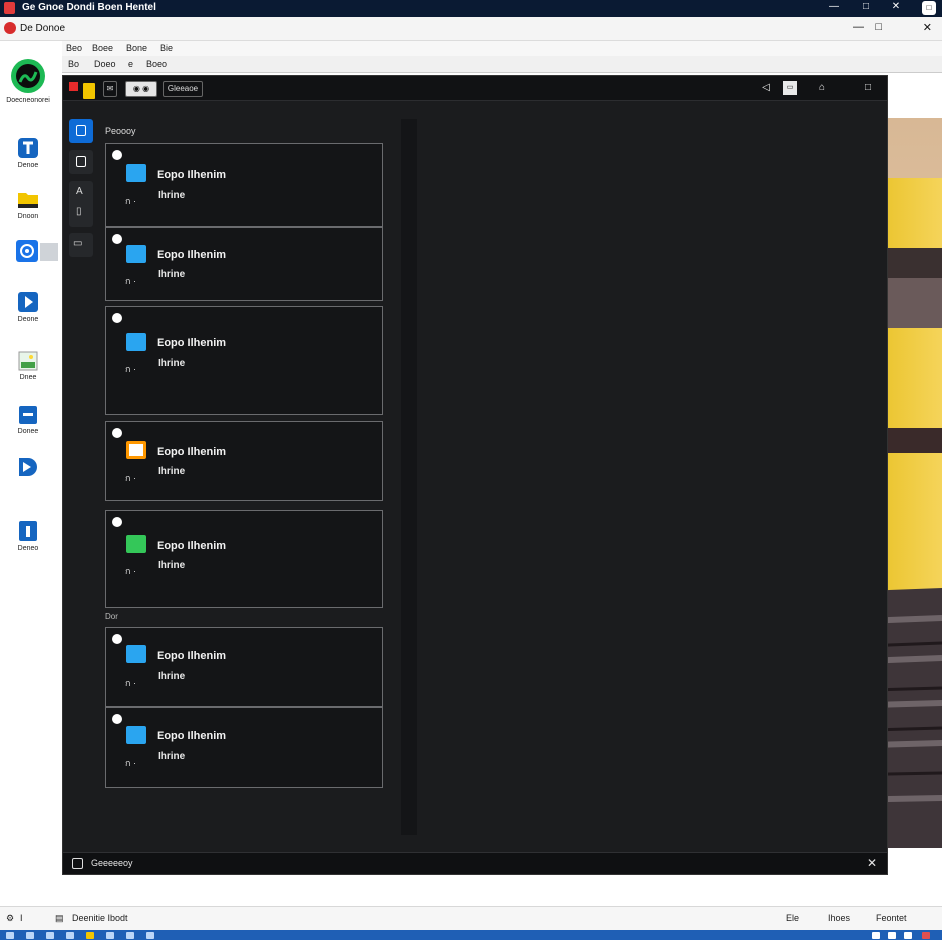 The width and height of the screenshot is (942, 940). What do you see at coordinates (834, 6) in the screenshot?
I see `minimize-button: —` at bounding box center [834, 6].